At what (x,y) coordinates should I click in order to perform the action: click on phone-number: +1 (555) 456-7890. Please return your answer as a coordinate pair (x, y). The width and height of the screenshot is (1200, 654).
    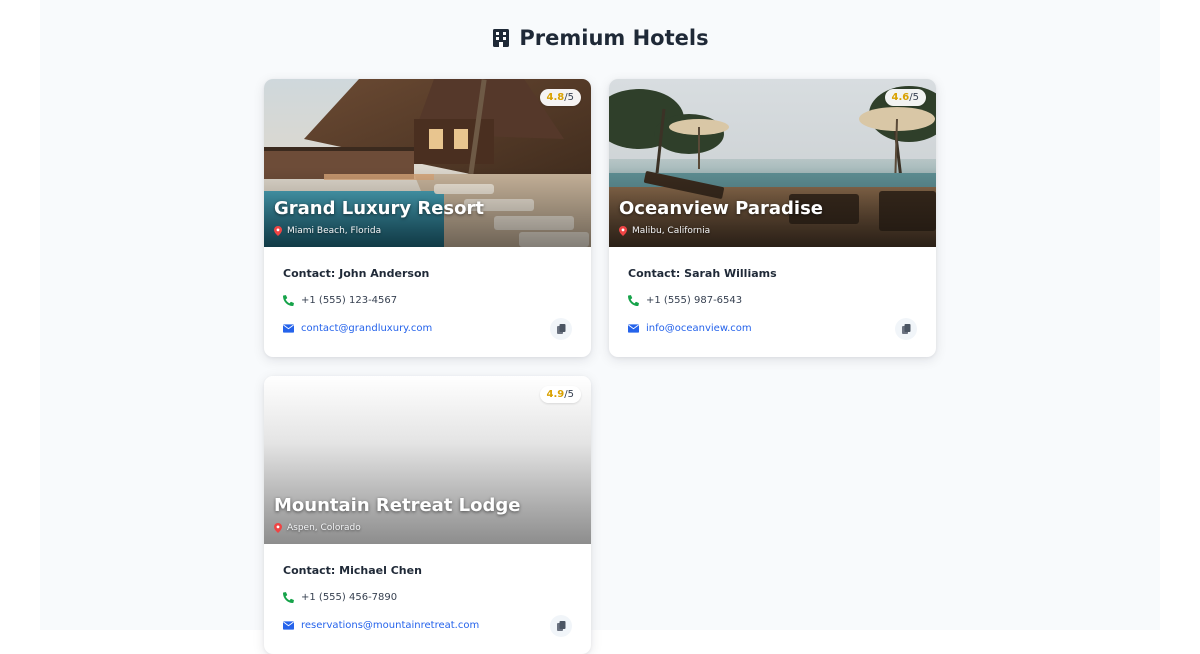
    Looking at the image, I should click on (349, 597).